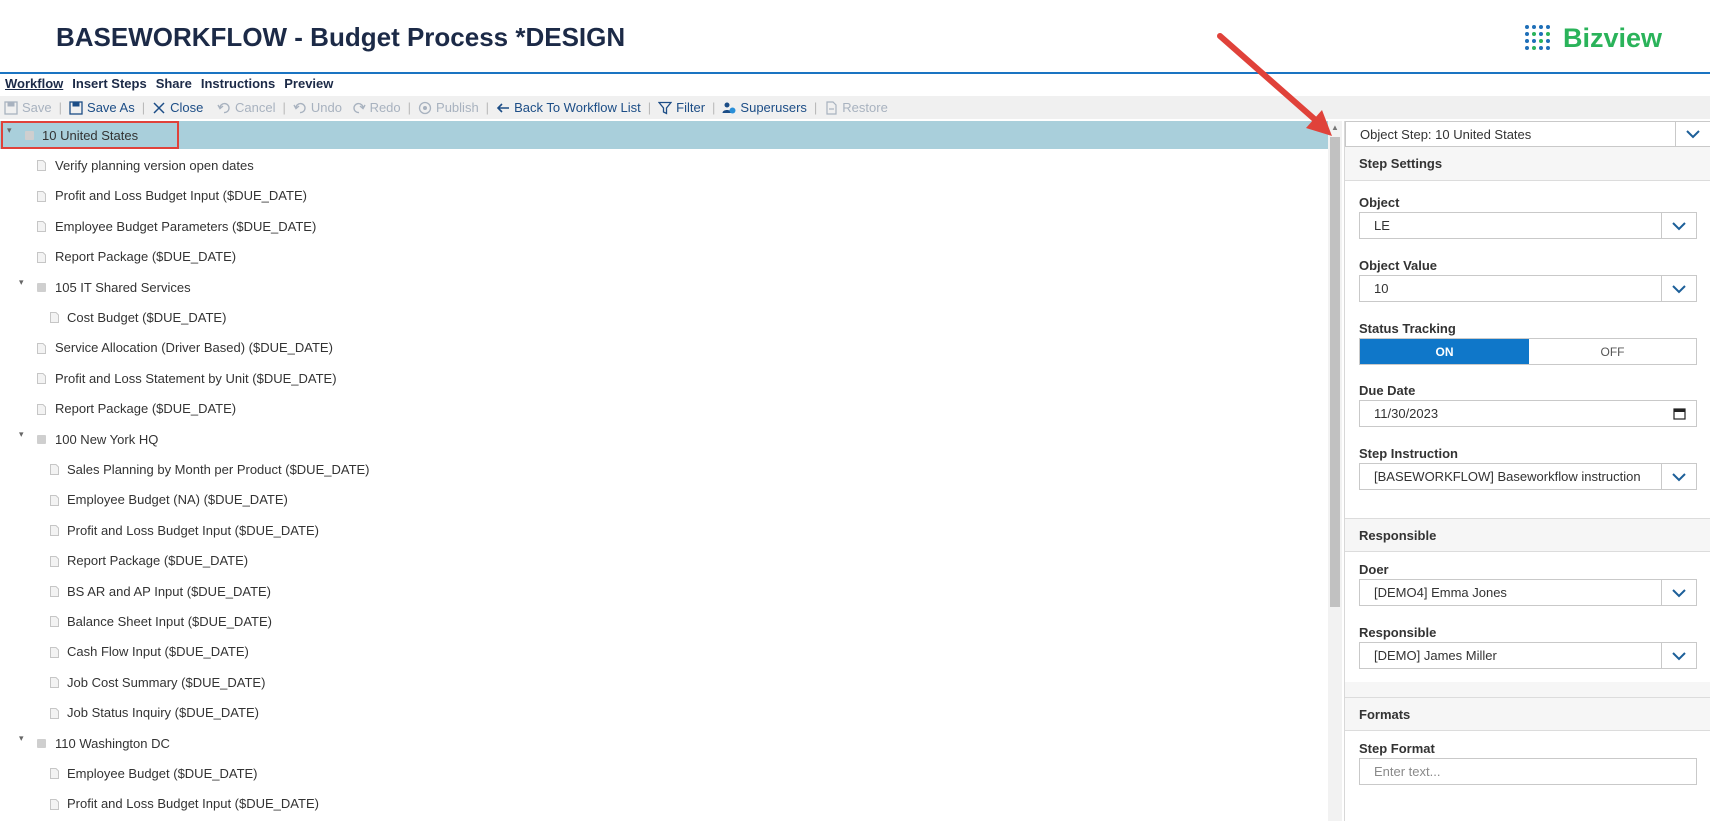  Describe the element at coordinates (1335, 372) in the screenshot. I see `tree-scrollbar-thumb` at that location.